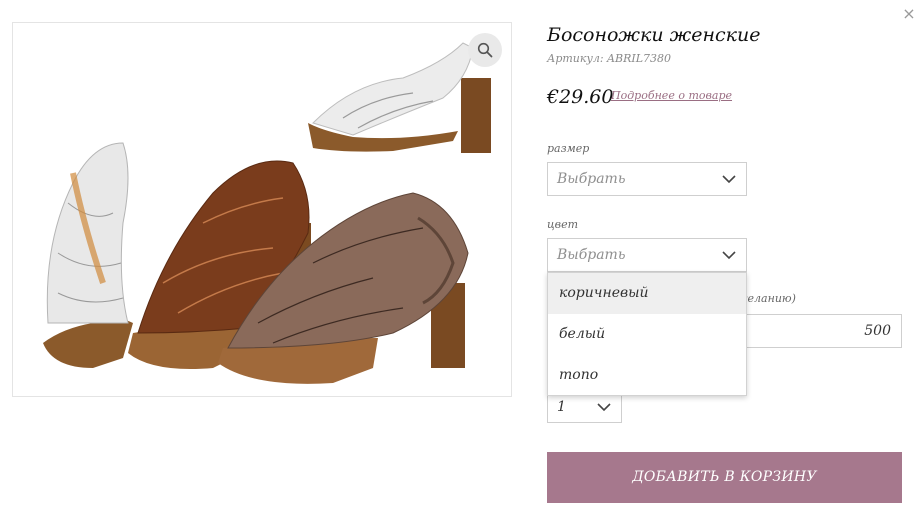 The image size is (921, 514). Describe the element at coordinates (647, 293) in the screenshot. I see `color-option-brown: коричневый` at that location.